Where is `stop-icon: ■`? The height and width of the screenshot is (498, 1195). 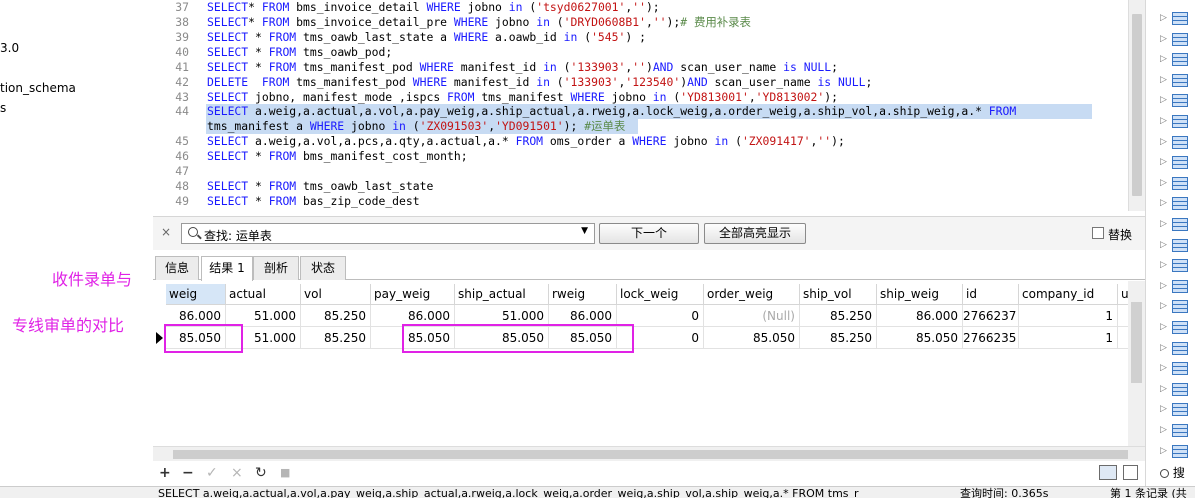
stop-icon: ■ is located at coordinates (285, 473).